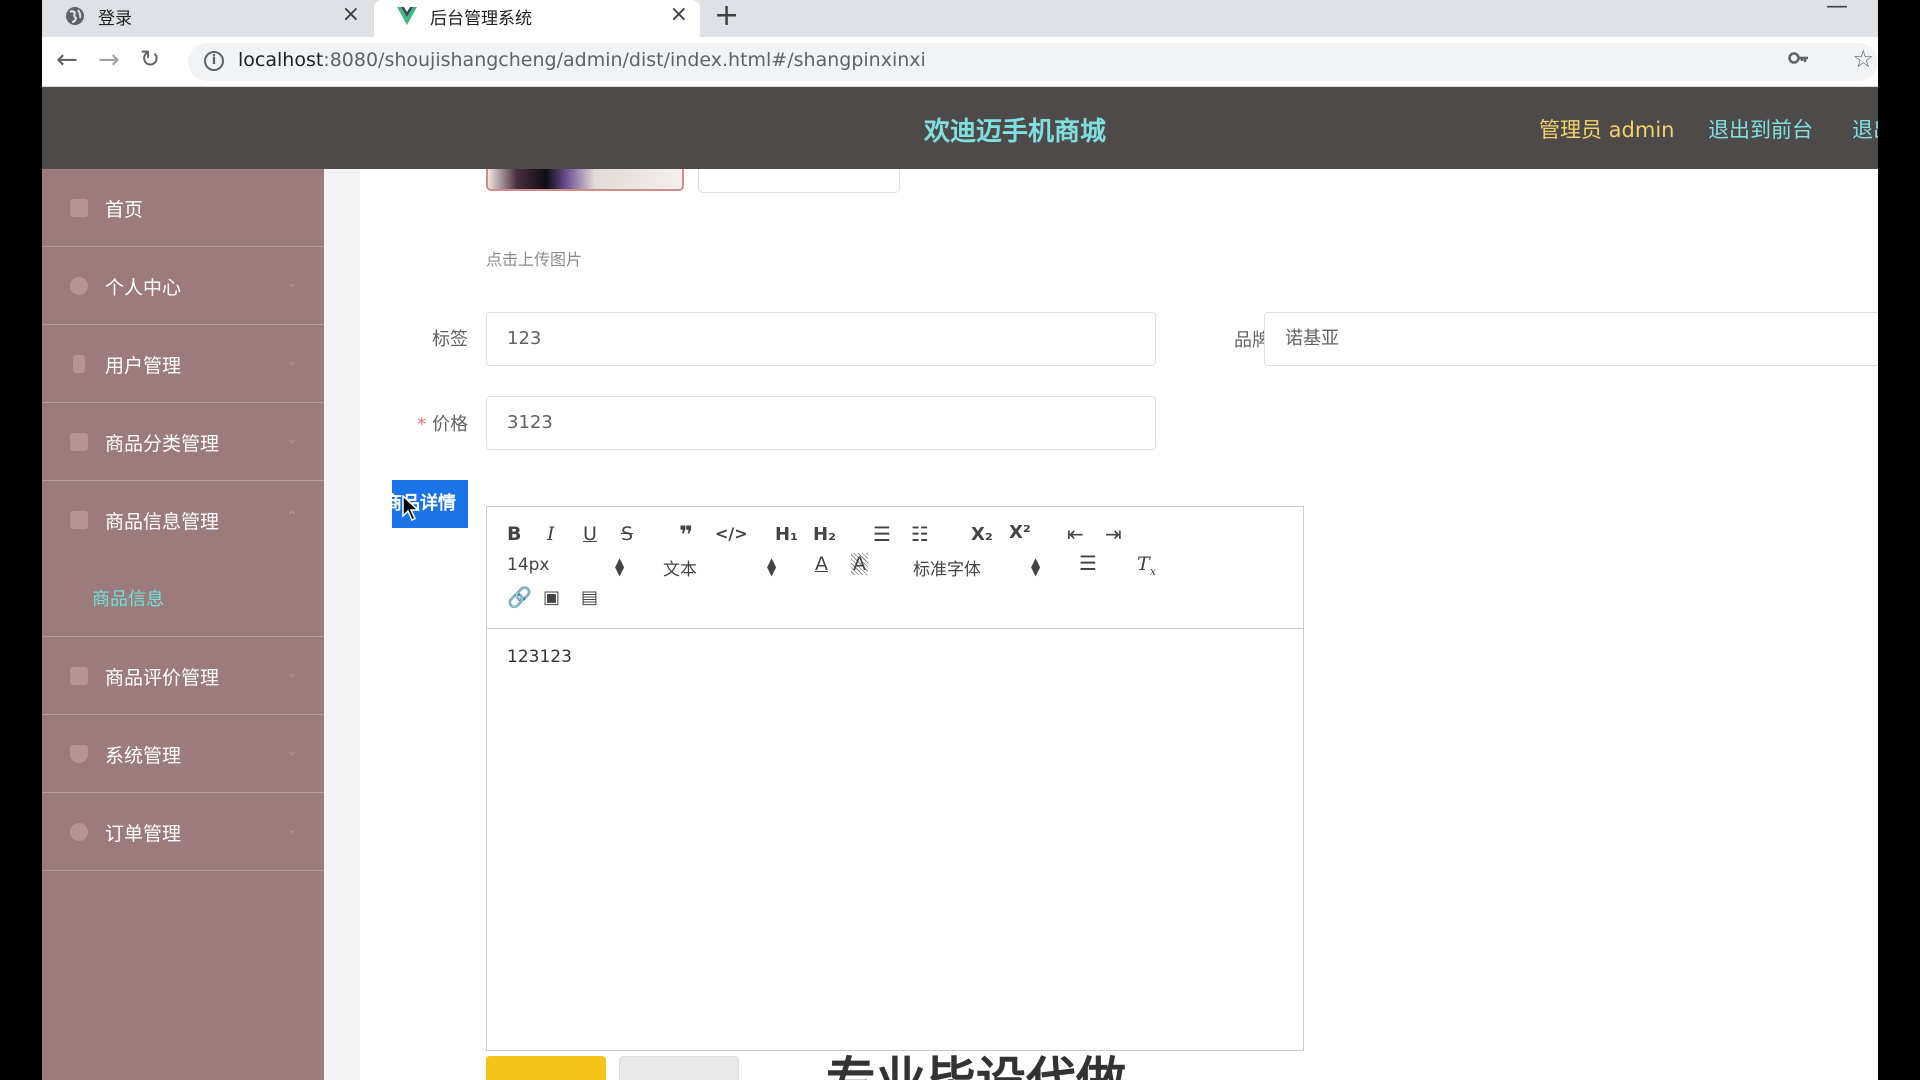 This screenshot has width=1920, height=1080. I want to click on phone-icon, so click(79, 364).